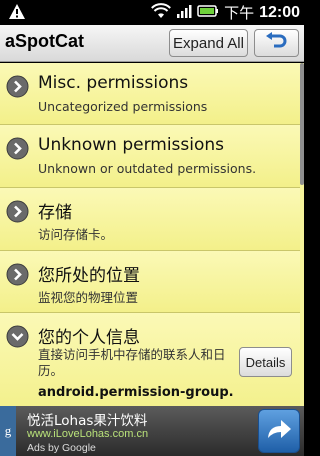 This screenshot has width=320, height=456. What do you see at coordinates (152, 43) in the screenshot?
I see `title-bar: aSpotCat Expand All` at bounding box center [152, 43].